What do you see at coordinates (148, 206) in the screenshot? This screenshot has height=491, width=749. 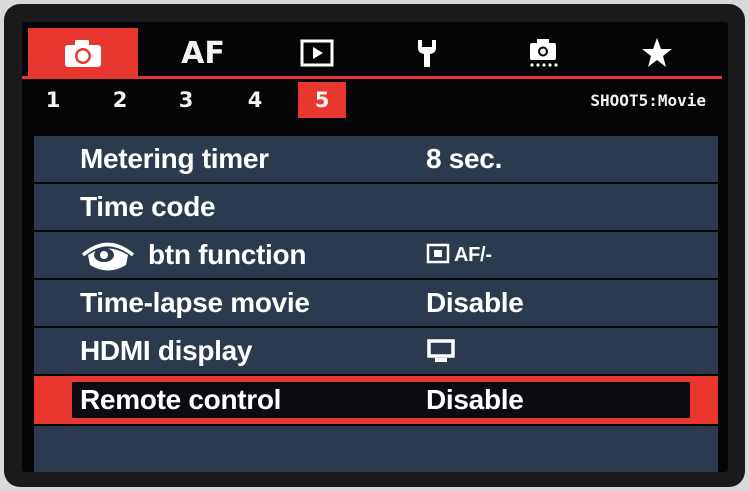 I see `menu-item-label: Time code` at bounding box center [148, 206].